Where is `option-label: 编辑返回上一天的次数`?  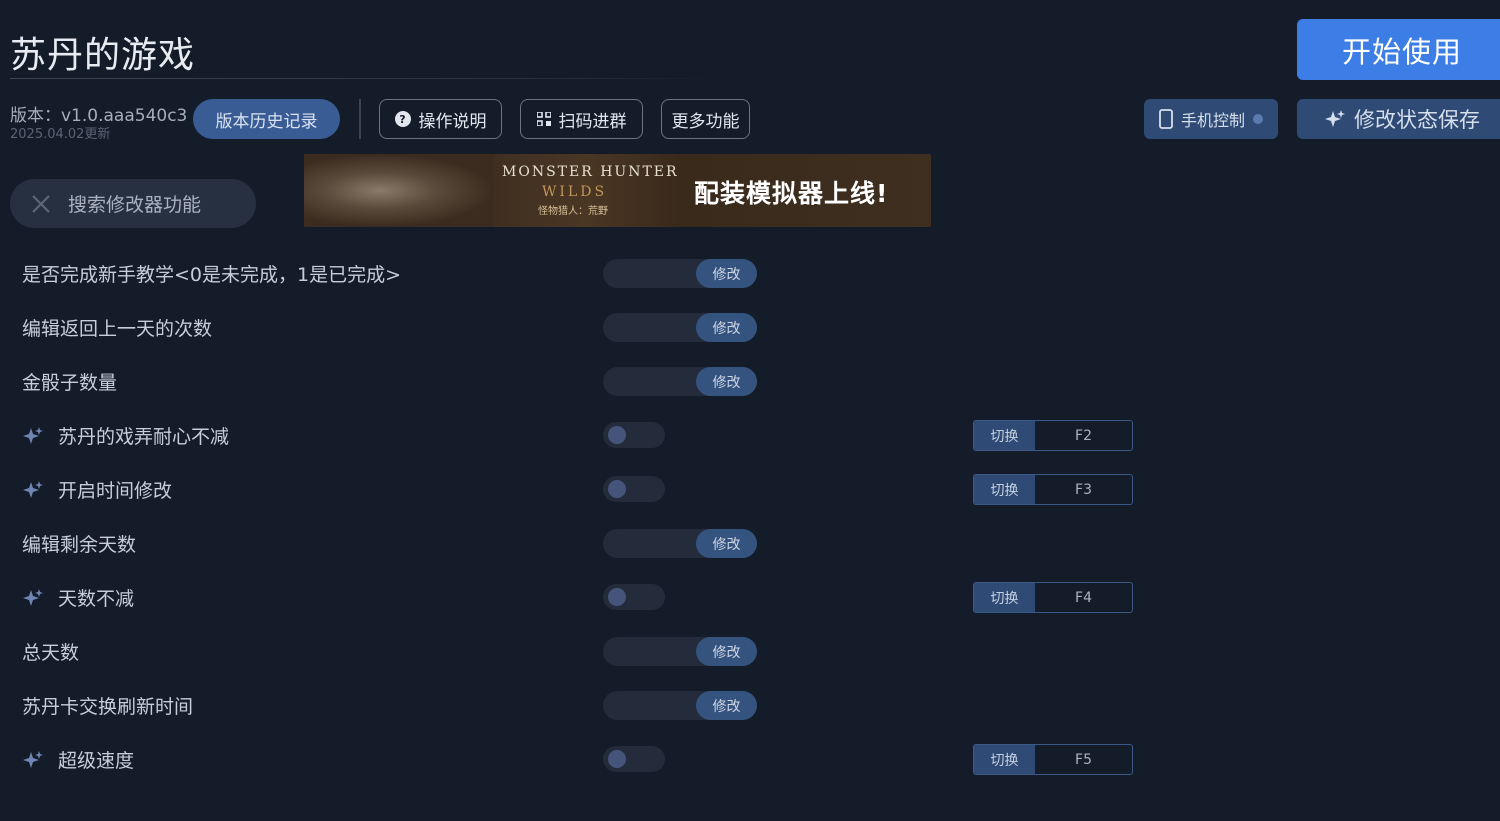
option-label: 编辑返回上一天的次数 is located at coordinates (117, 329).